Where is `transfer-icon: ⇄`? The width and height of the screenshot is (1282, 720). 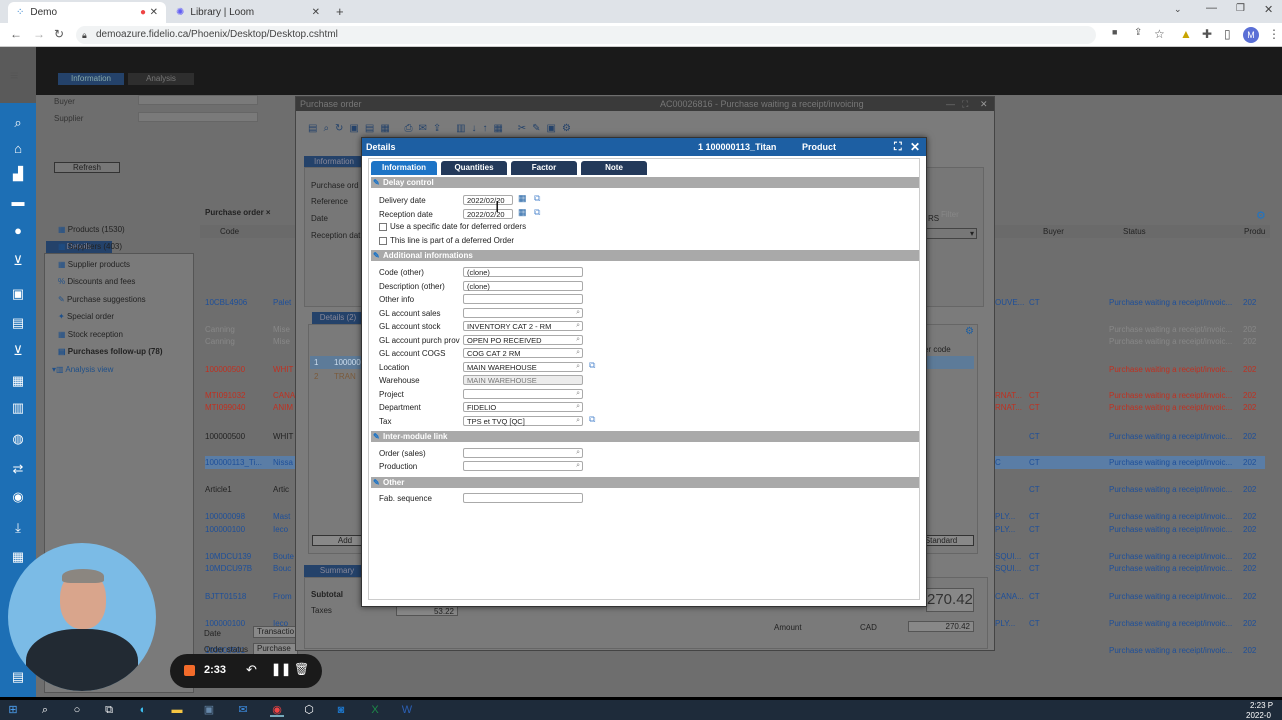
transfer-icon: ⇄ is located at coordinates (18, 470).